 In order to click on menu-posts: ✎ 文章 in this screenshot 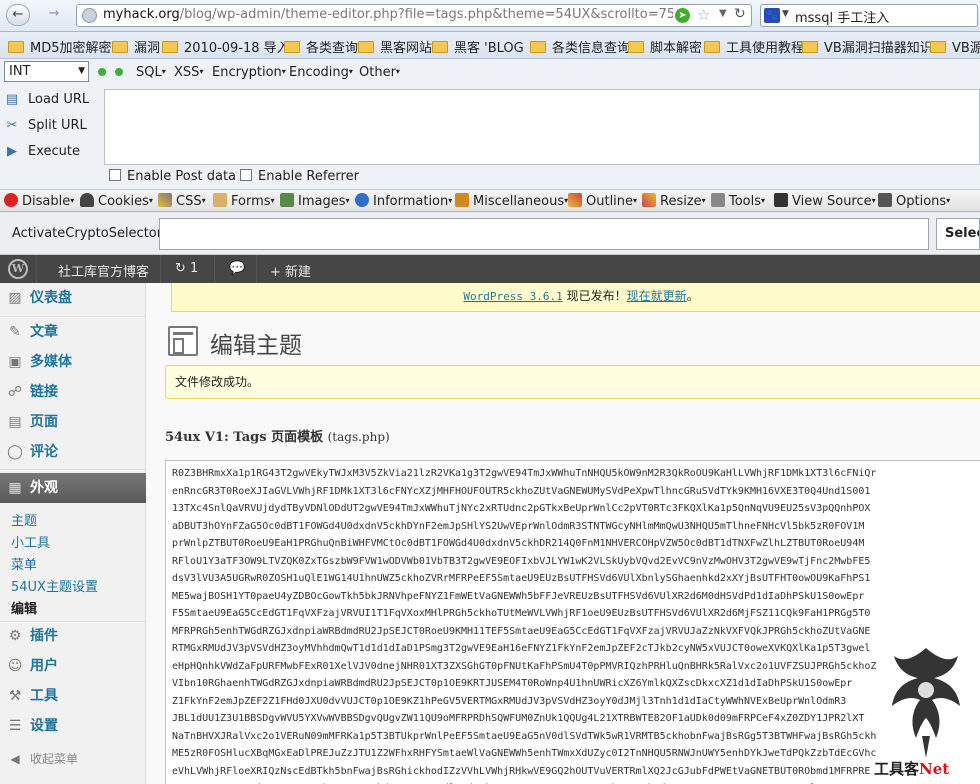, I will do `click(73, 332)`.